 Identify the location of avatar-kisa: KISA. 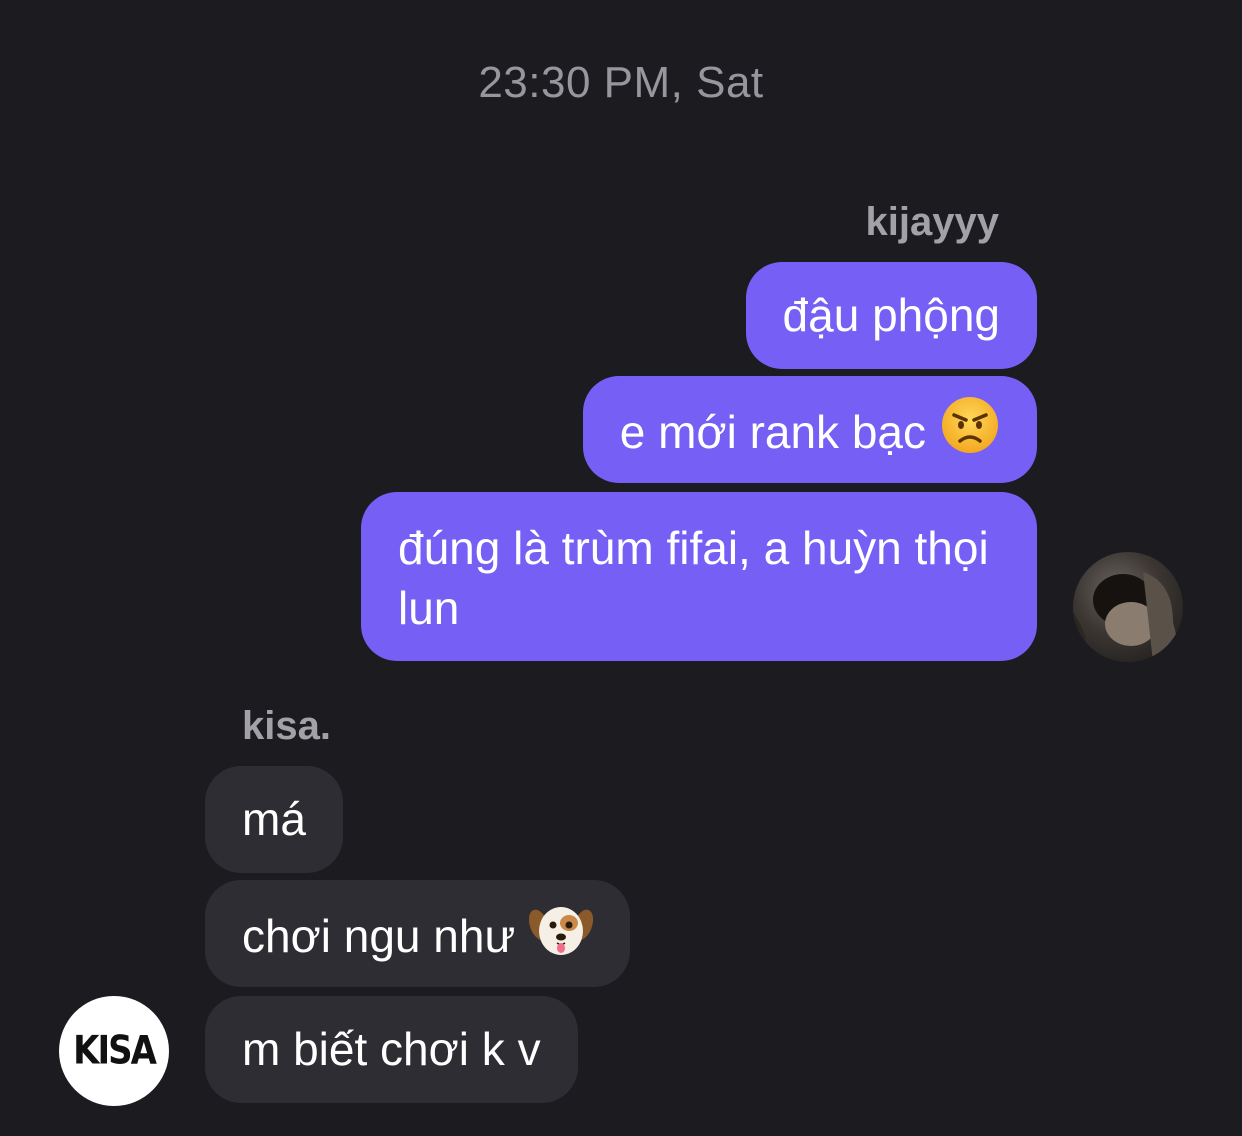
(114, 1051).